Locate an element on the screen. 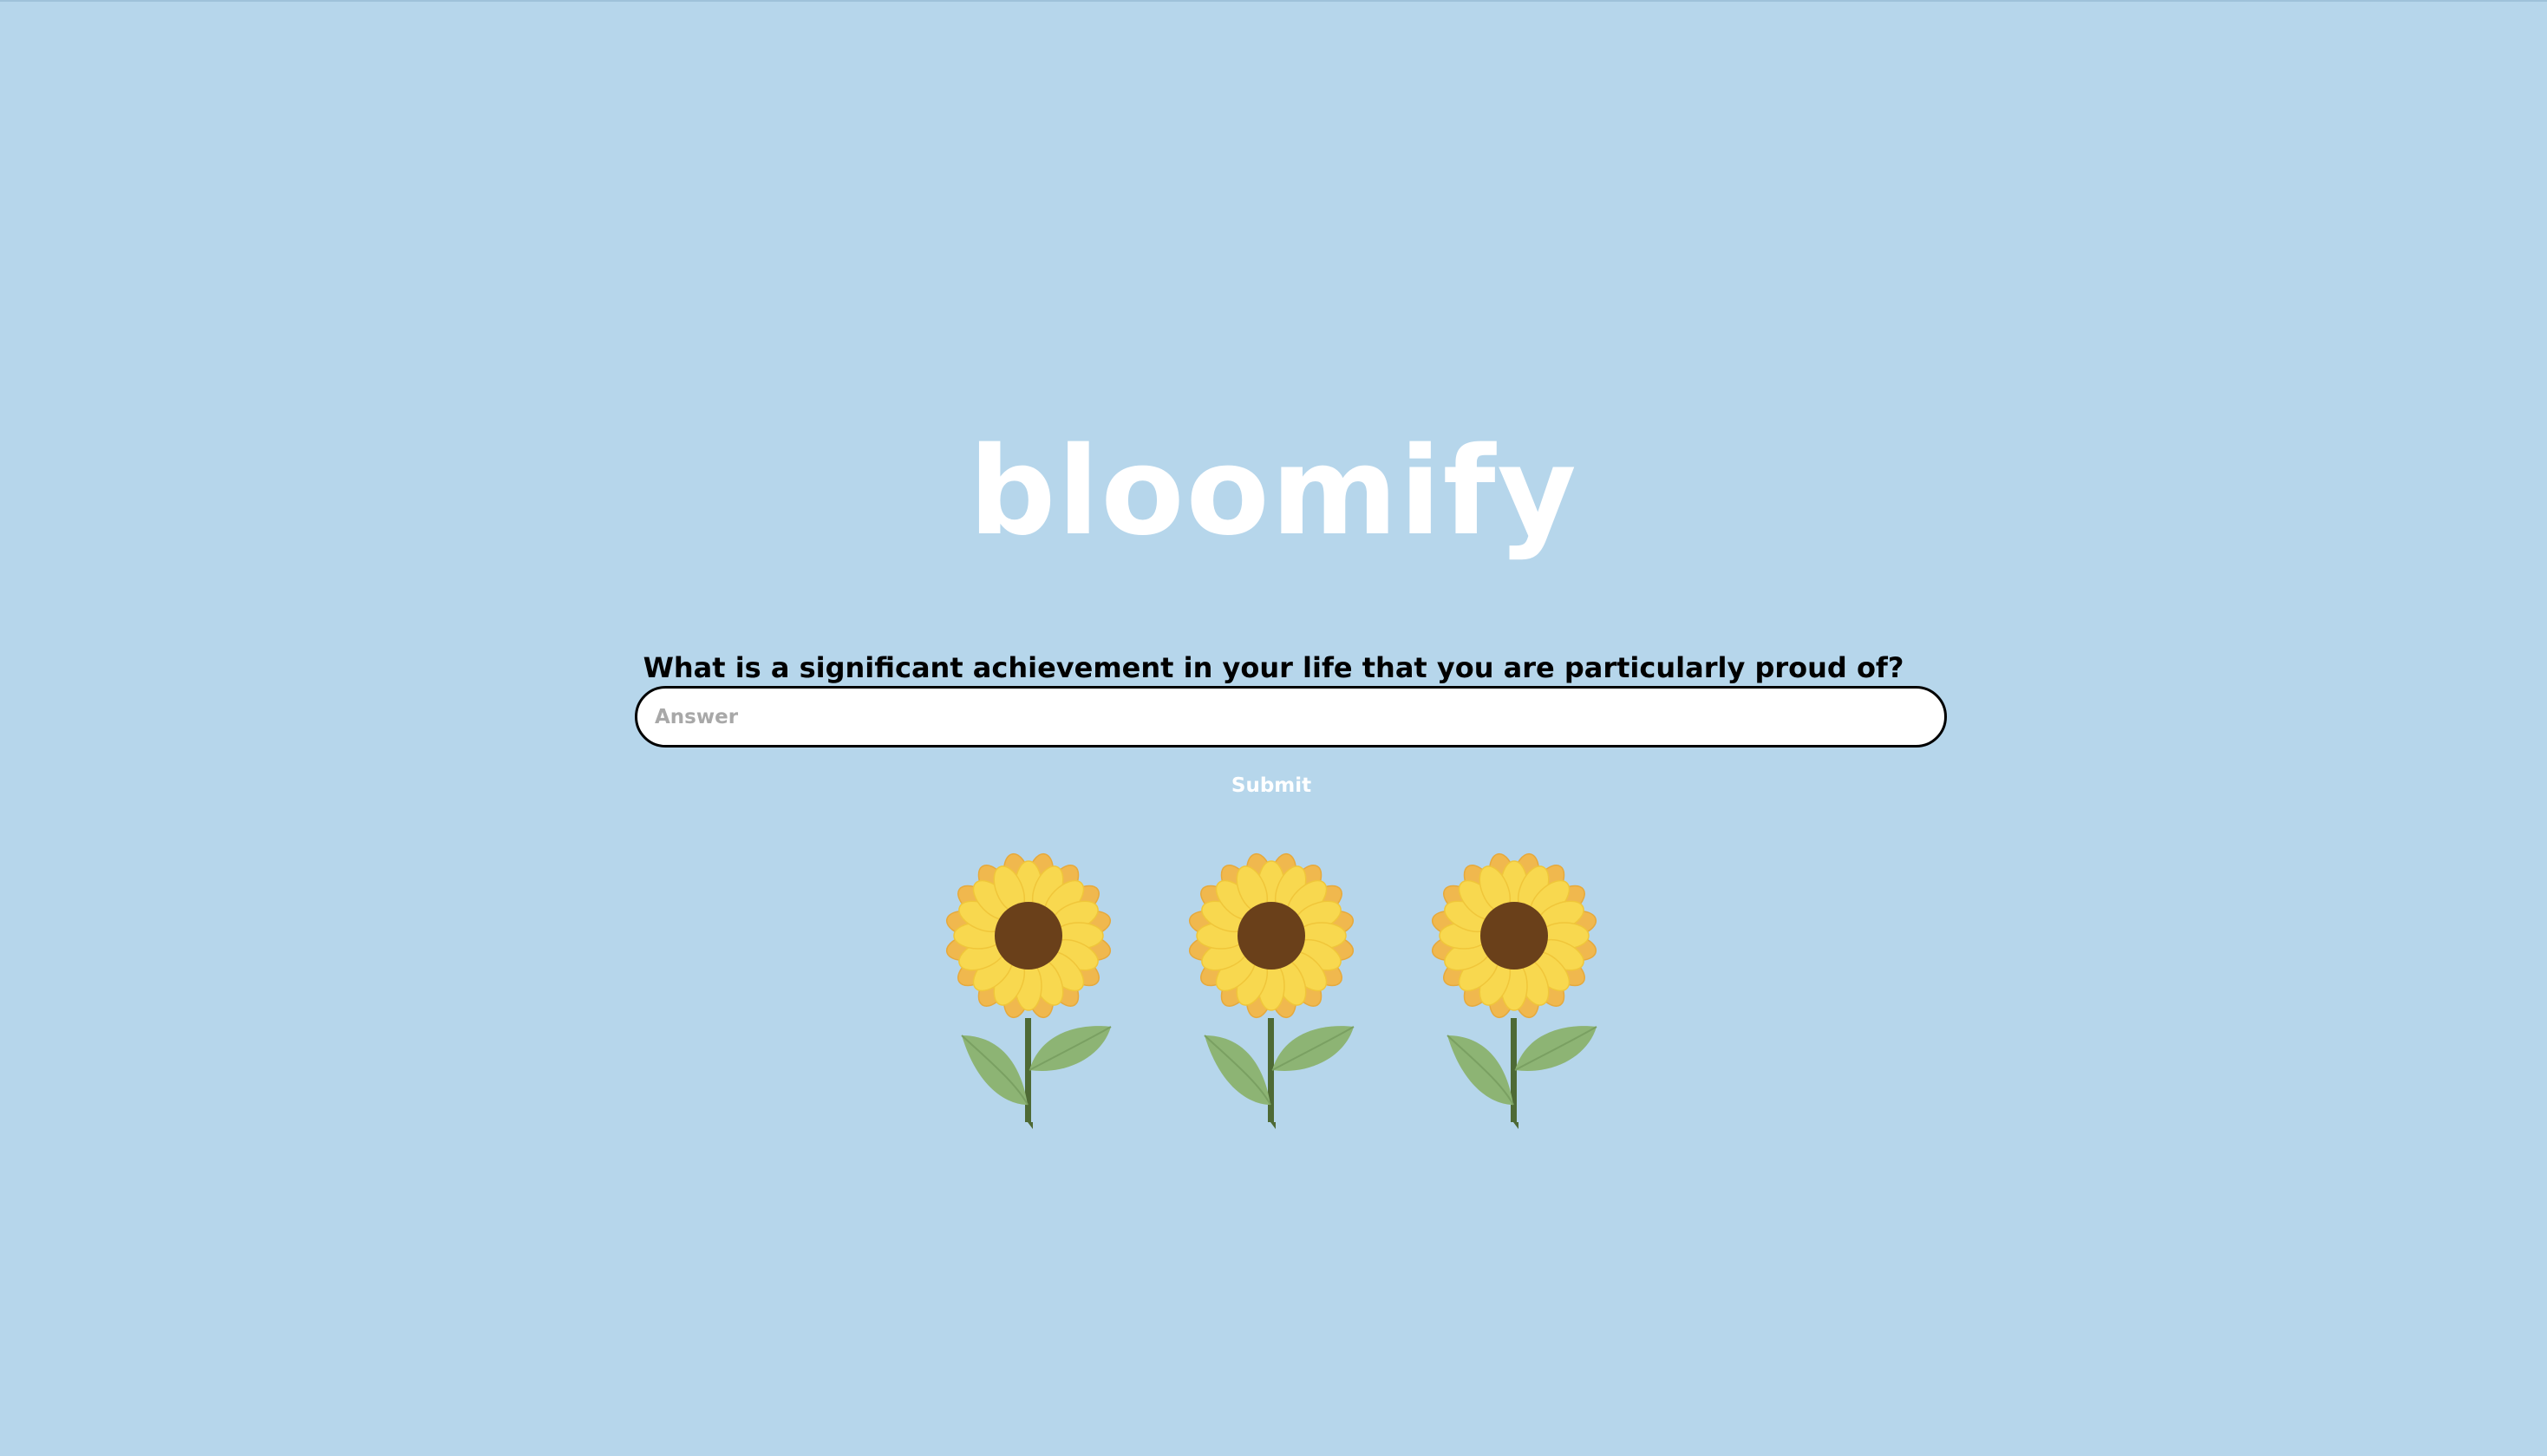  submit-button: Submit is located at coordinates (1271, 786).